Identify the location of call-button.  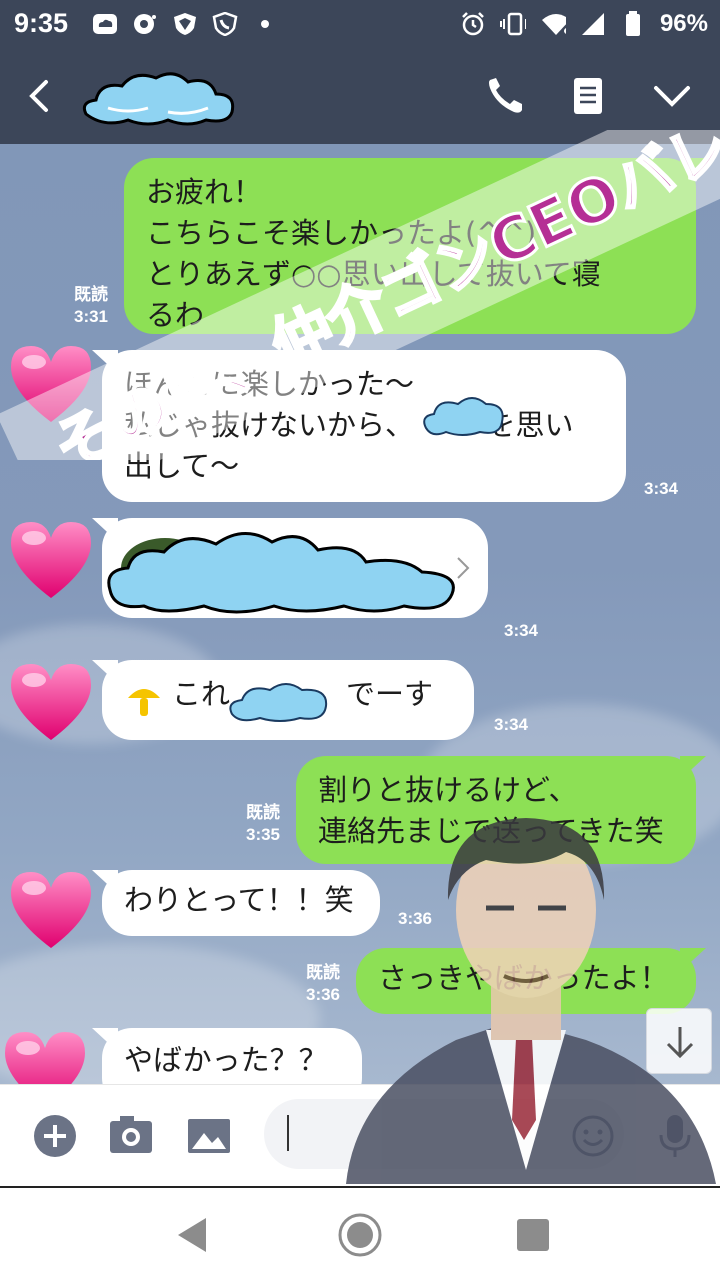
(504, 96).